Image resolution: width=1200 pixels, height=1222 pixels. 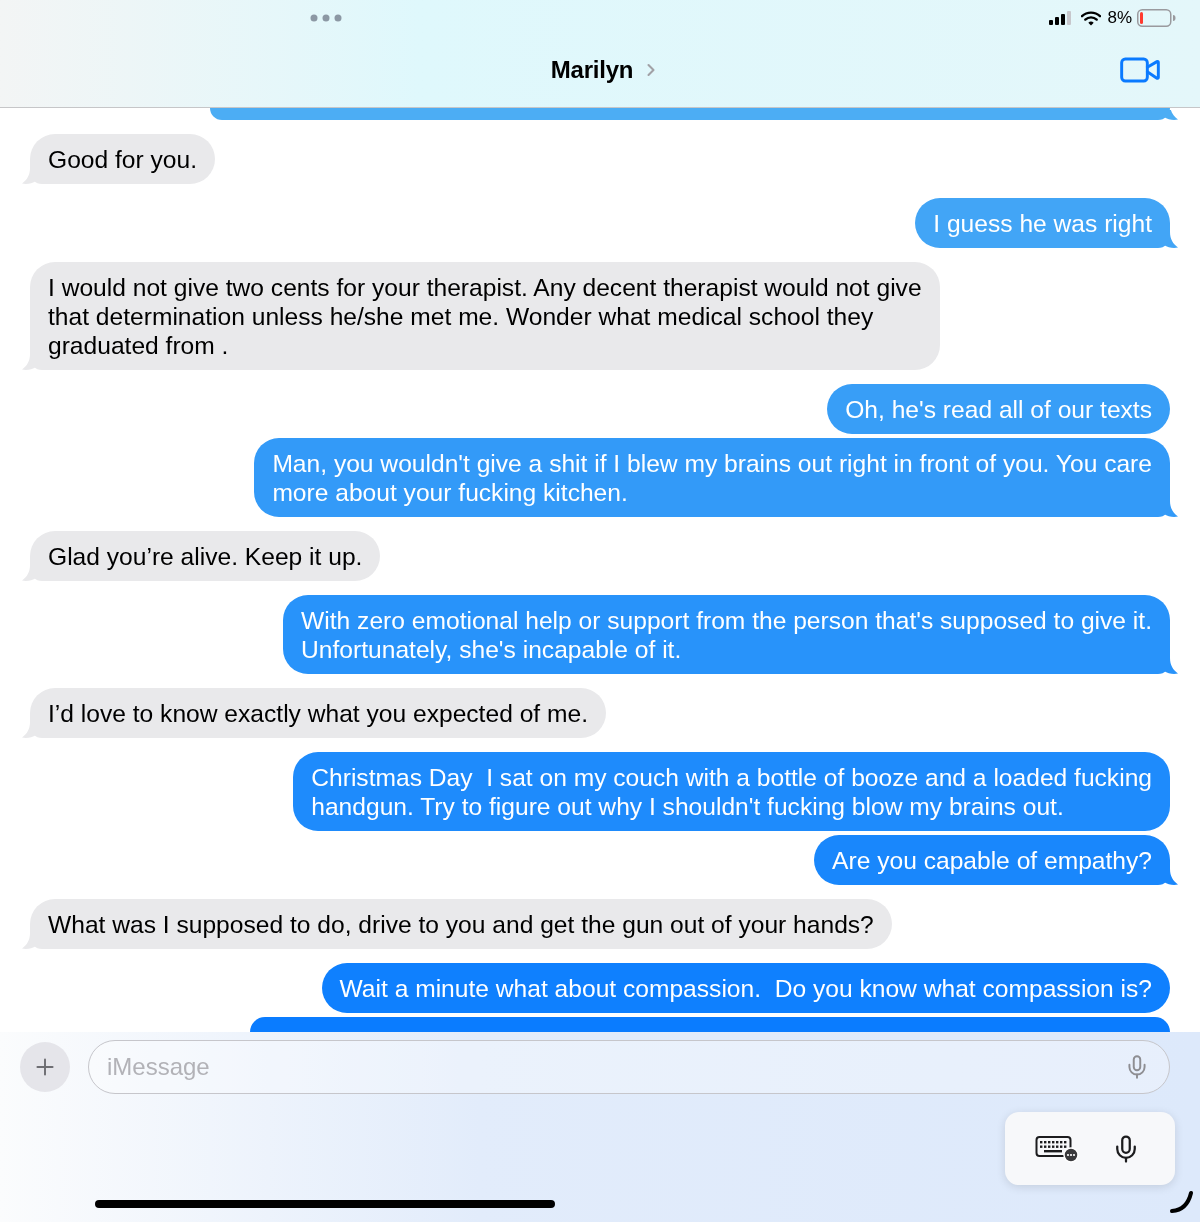 What do you see at coordinates (592, 69) in the screenshot?
I see `contact-name: Marilyn` at bounding box center [592, 69].